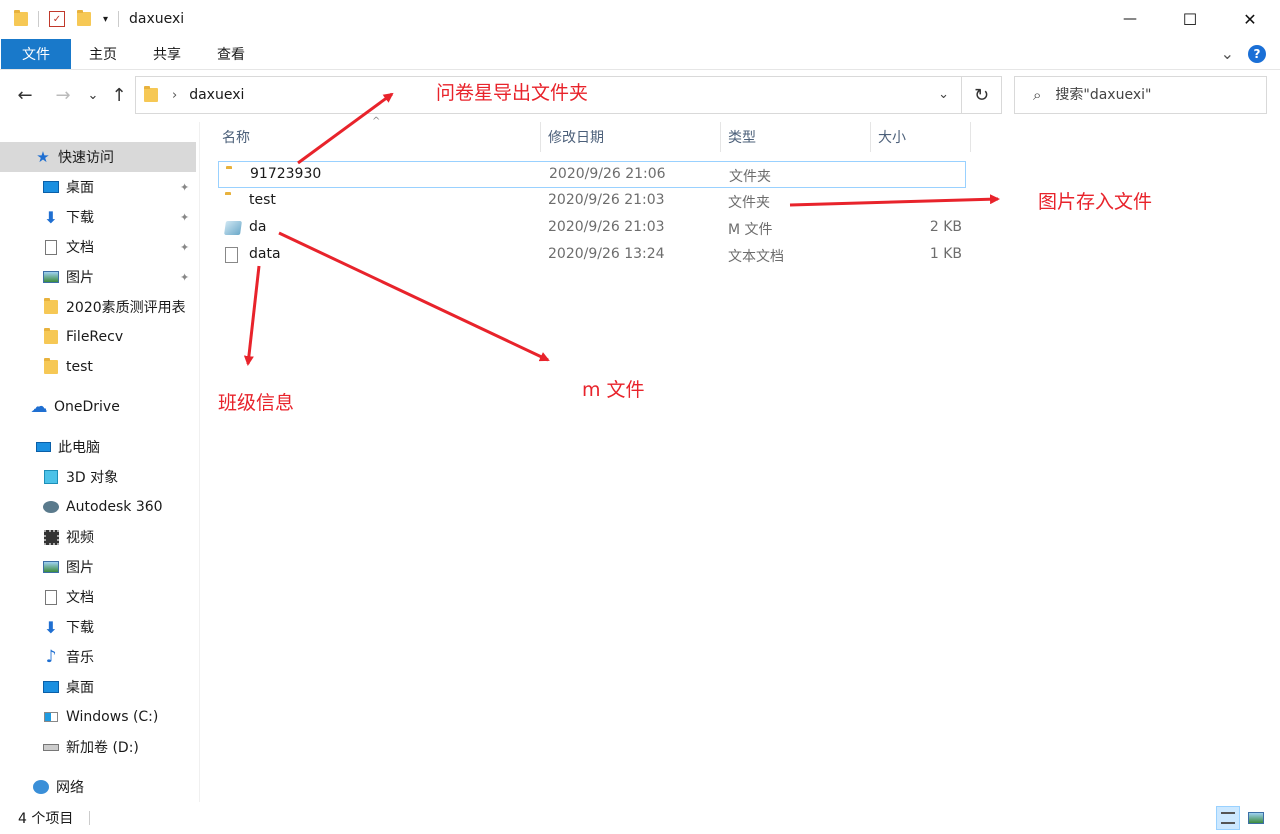  Describe the element at coordinates (640, 818) in the screenshot. I see `status-bar: 4 个项目` at that location.